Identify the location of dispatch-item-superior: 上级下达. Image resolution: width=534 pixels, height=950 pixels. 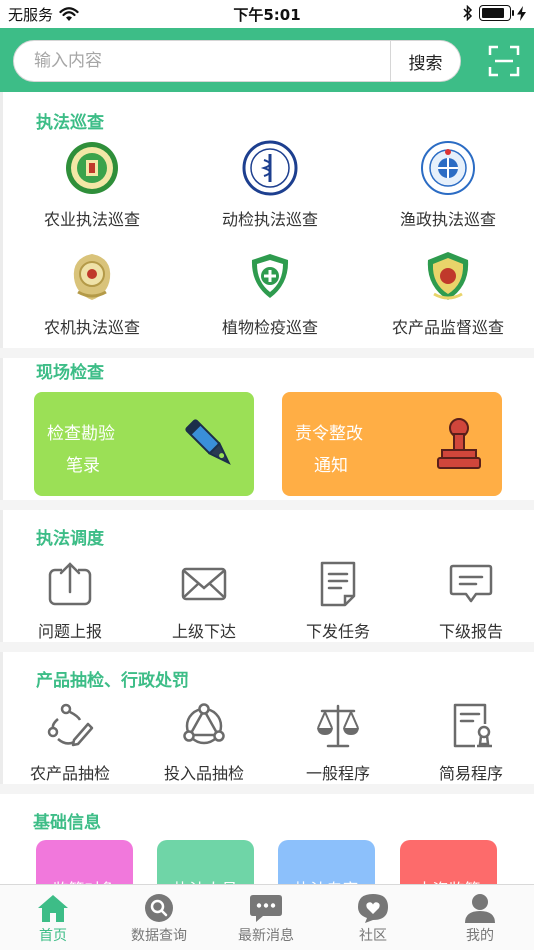
(204, 601).